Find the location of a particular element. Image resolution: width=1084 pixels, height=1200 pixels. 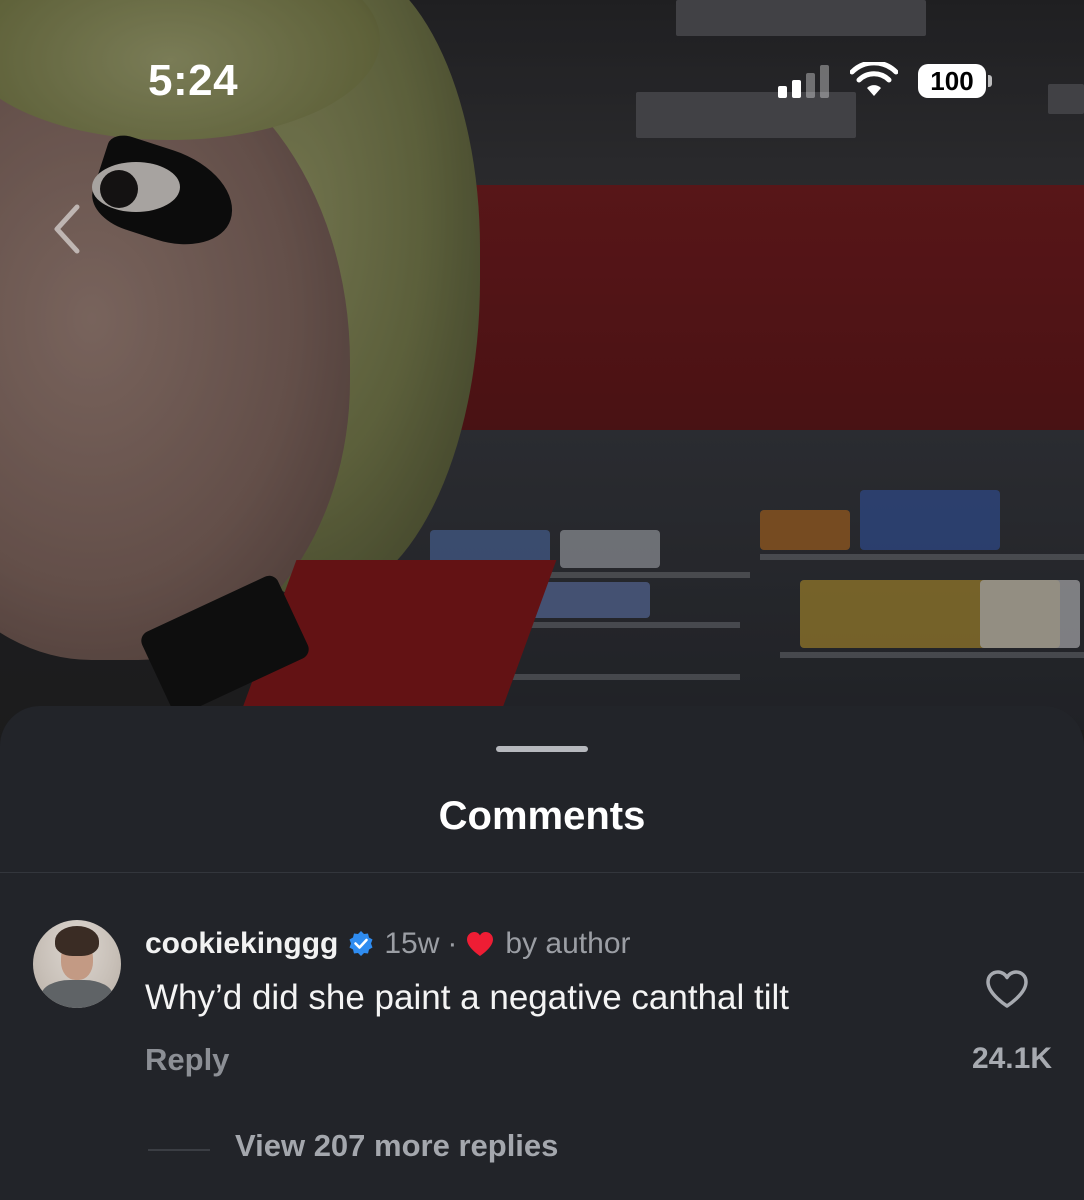

verified-badge-icon is located at coordinates (361, 943).